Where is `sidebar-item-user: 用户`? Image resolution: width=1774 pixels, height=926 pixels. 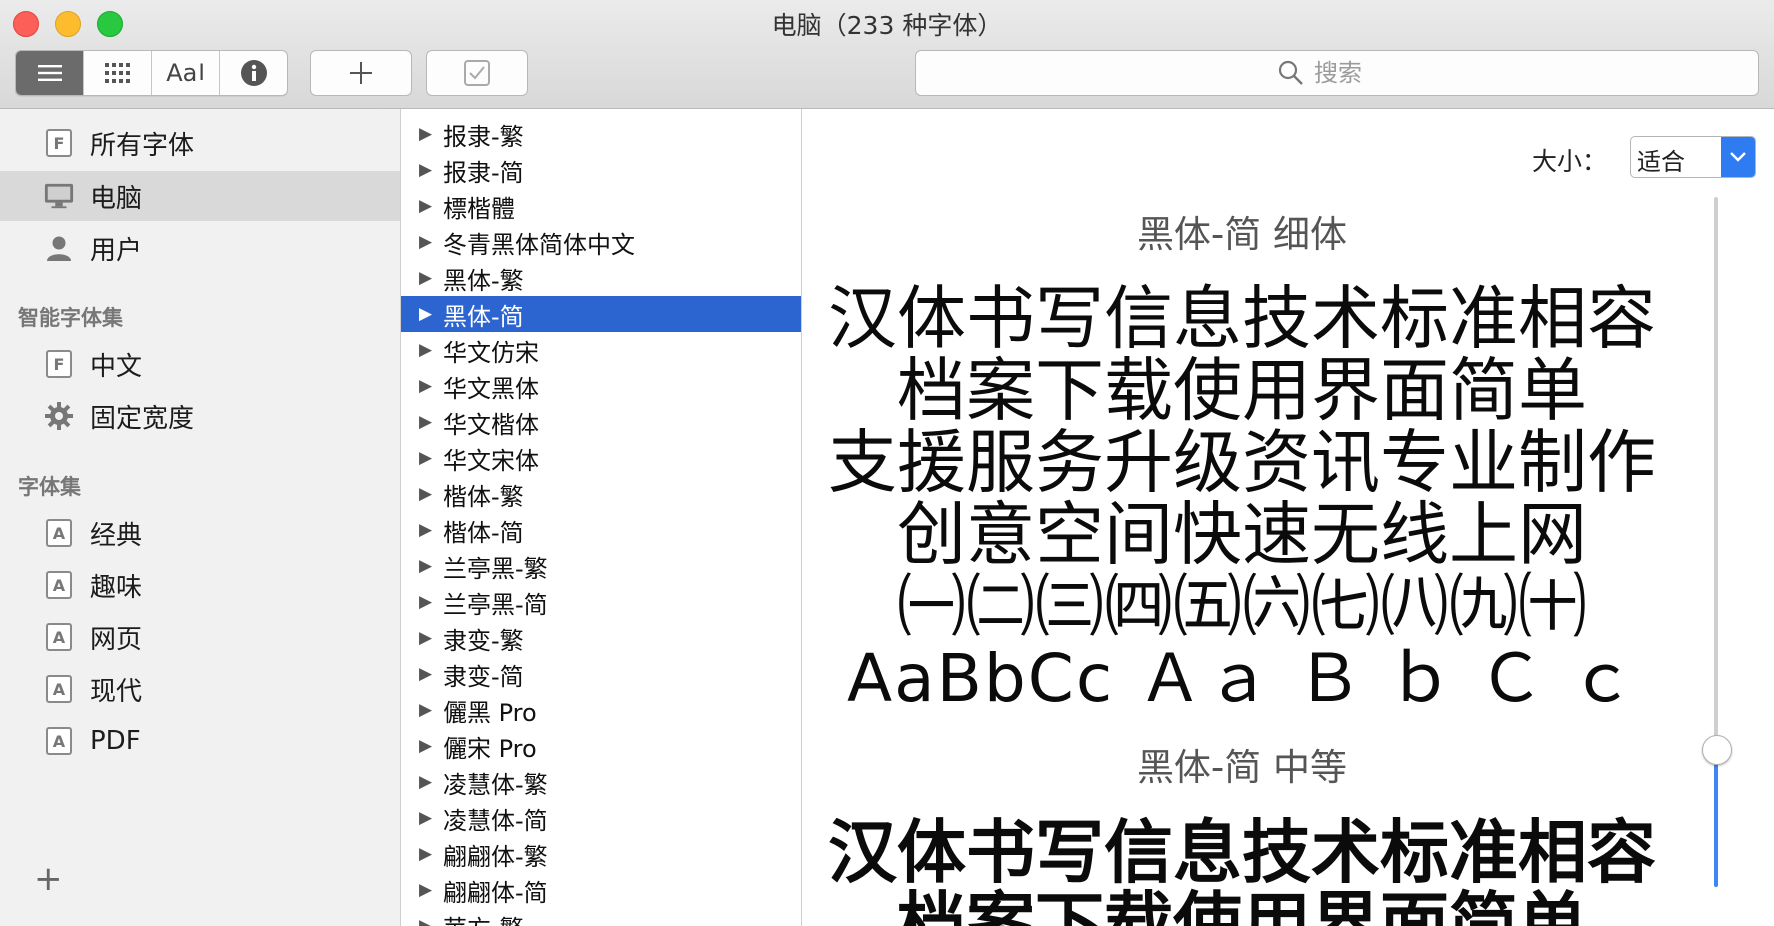
sidebar-item-user: 用户 is located at coordinates (200, 248).